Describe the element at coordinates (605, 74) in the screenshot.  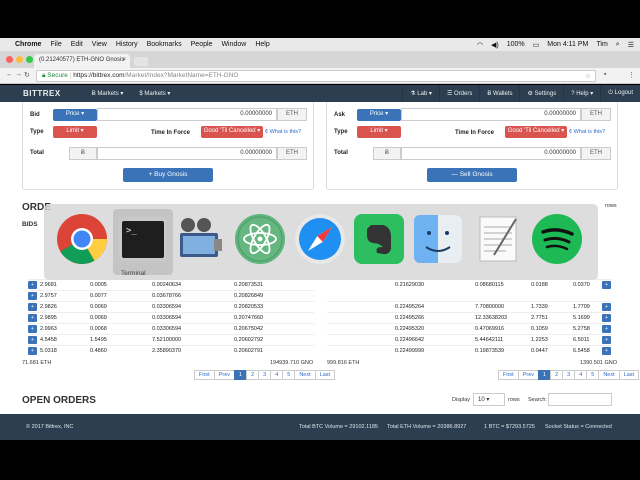
I see `extension-icon: ▪` at that location.